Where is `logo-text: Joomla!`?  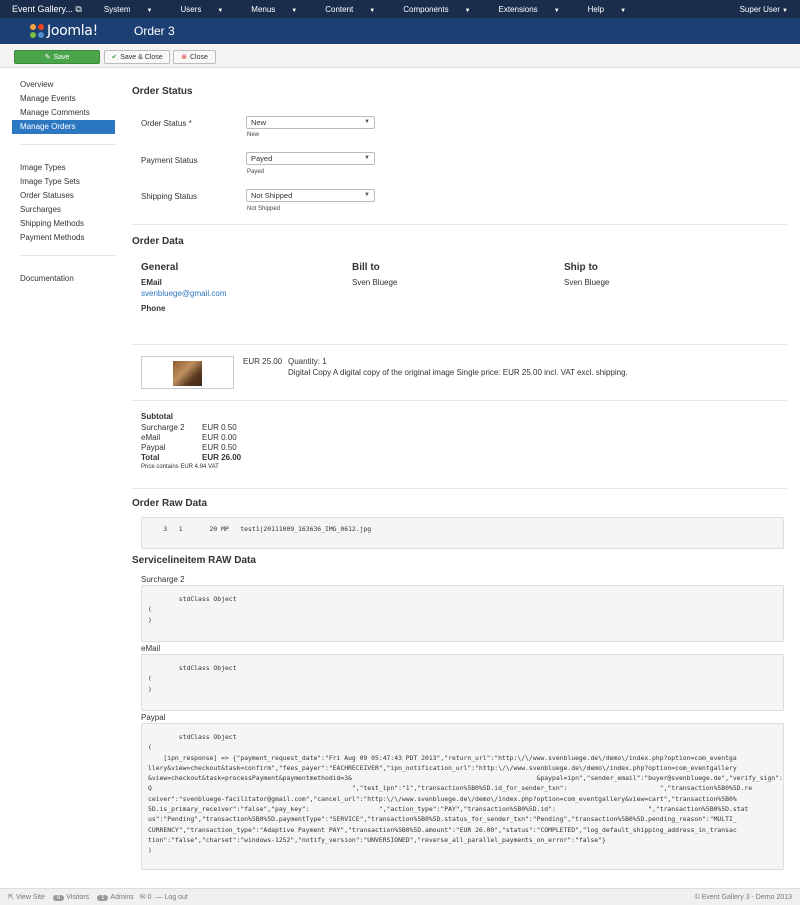 logo-text: Joomla! is located at coordinates (72, 31).